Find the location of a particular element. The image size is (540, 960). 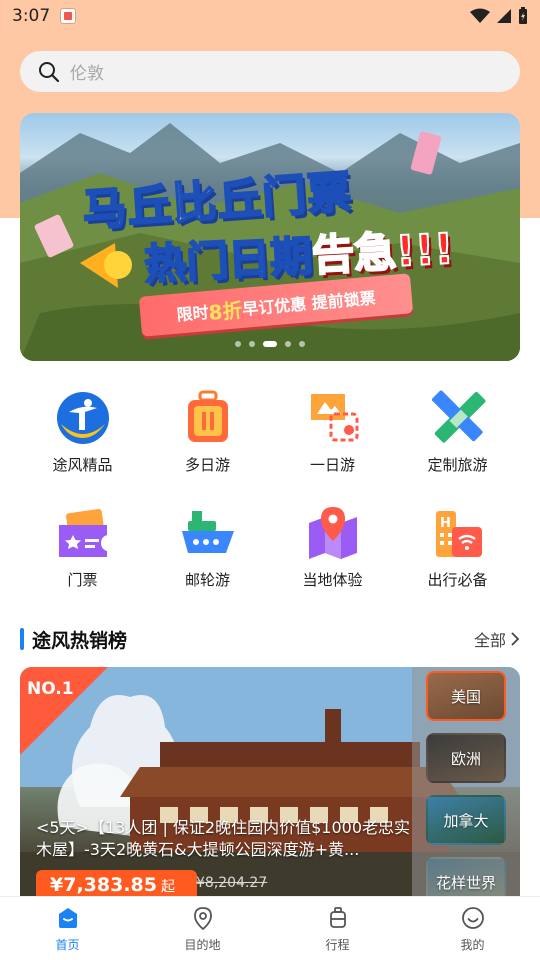

section-title: 途风热销榜 is located at coordinates (80, 640).